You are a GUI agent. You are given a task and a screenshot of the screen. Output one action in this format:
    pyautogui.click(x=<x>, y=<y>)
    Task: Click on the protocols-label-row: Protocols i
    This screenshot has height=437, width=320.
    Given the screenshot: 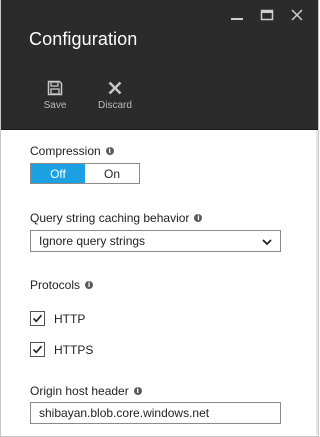 What is the action you would take?
    pyautogui.click(x=62, y=285)
    